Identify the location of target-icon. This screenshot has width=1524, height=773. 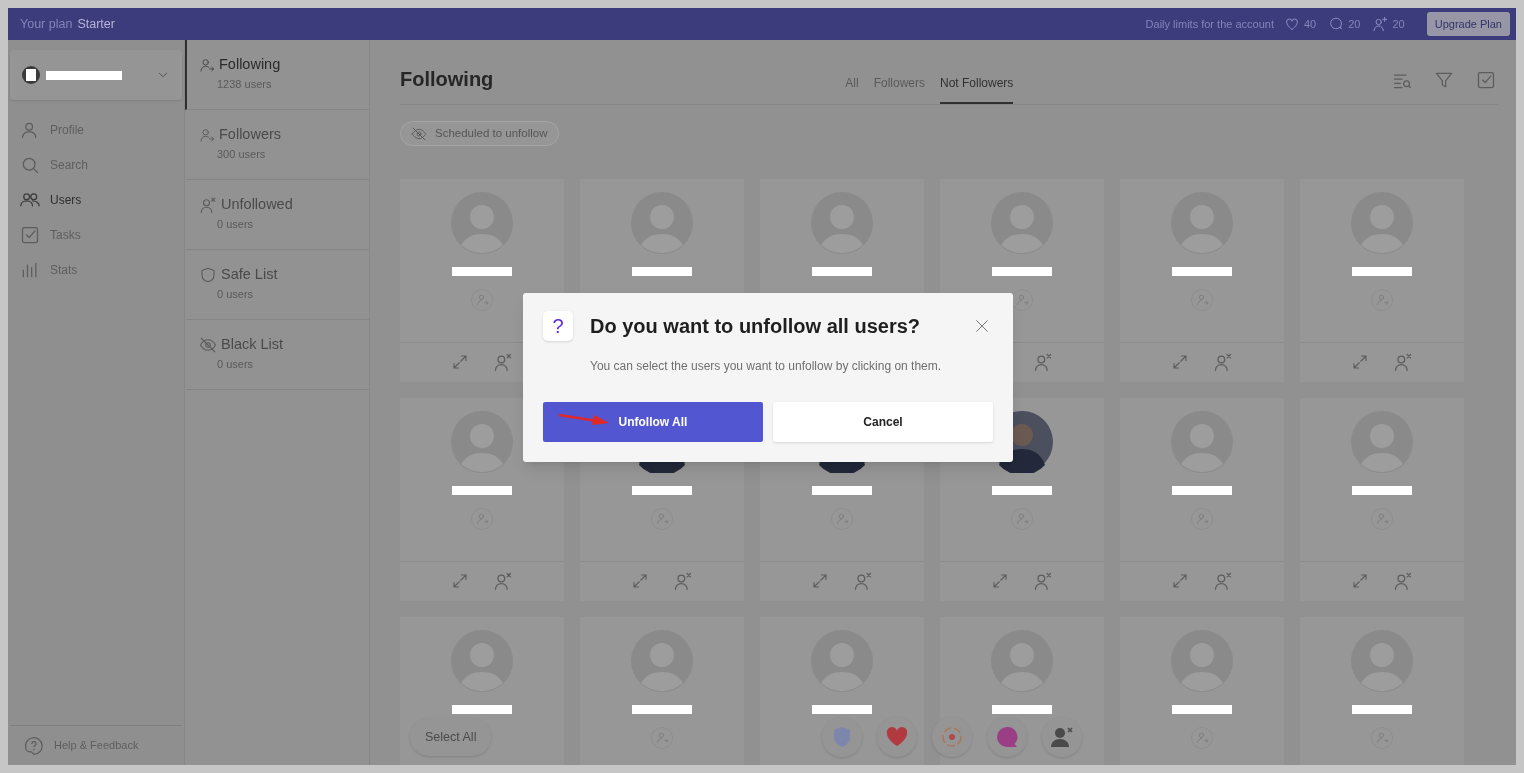
(952, 737).